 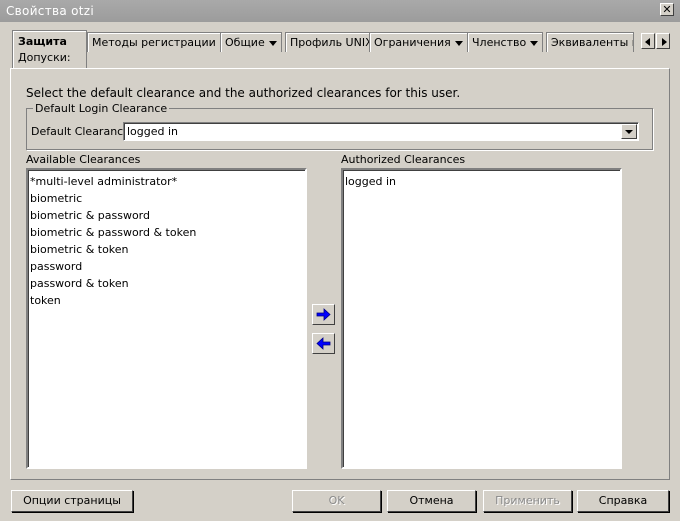 What do you see at coordinates (167, 232) in the screenshot?
I see `list-item: biometric & password & token` at bounding box center [167, 232].